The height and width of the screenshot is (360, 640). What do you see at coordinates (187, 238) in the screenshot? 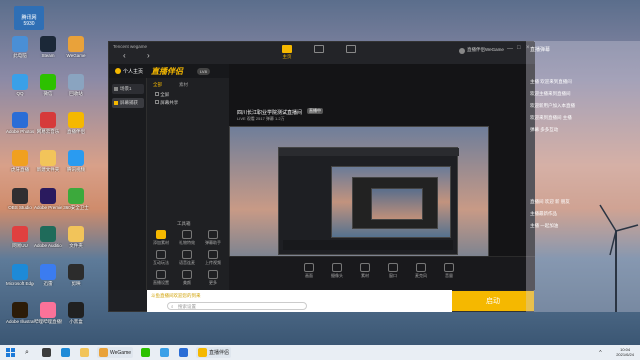
I see `tool-button: 礼物特效` at bounding box center [187, 238].